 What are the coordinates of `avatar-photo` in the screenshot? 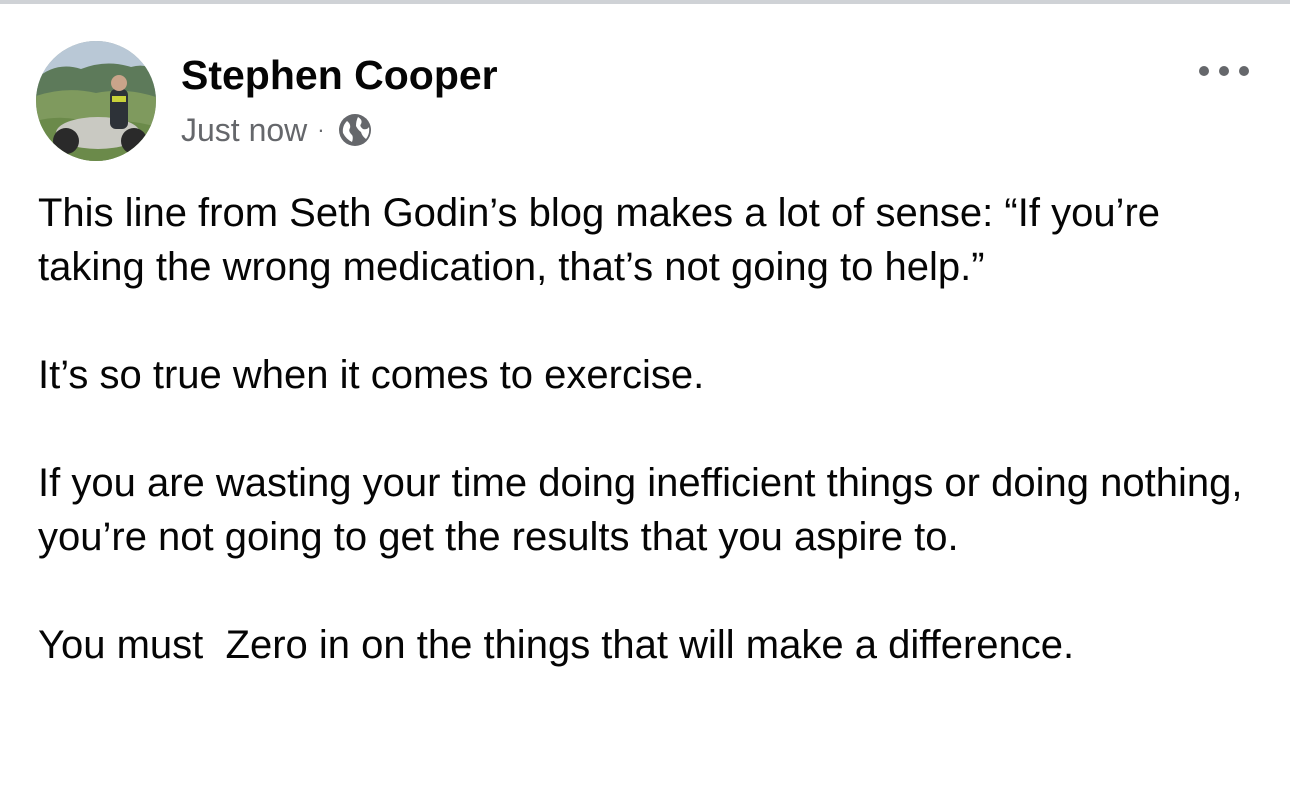 It's located at (96, 101).